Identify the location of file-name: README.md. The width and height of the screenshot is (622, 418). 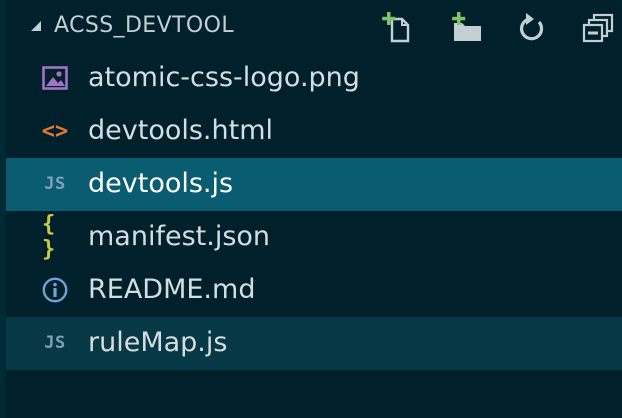
(172, 289).